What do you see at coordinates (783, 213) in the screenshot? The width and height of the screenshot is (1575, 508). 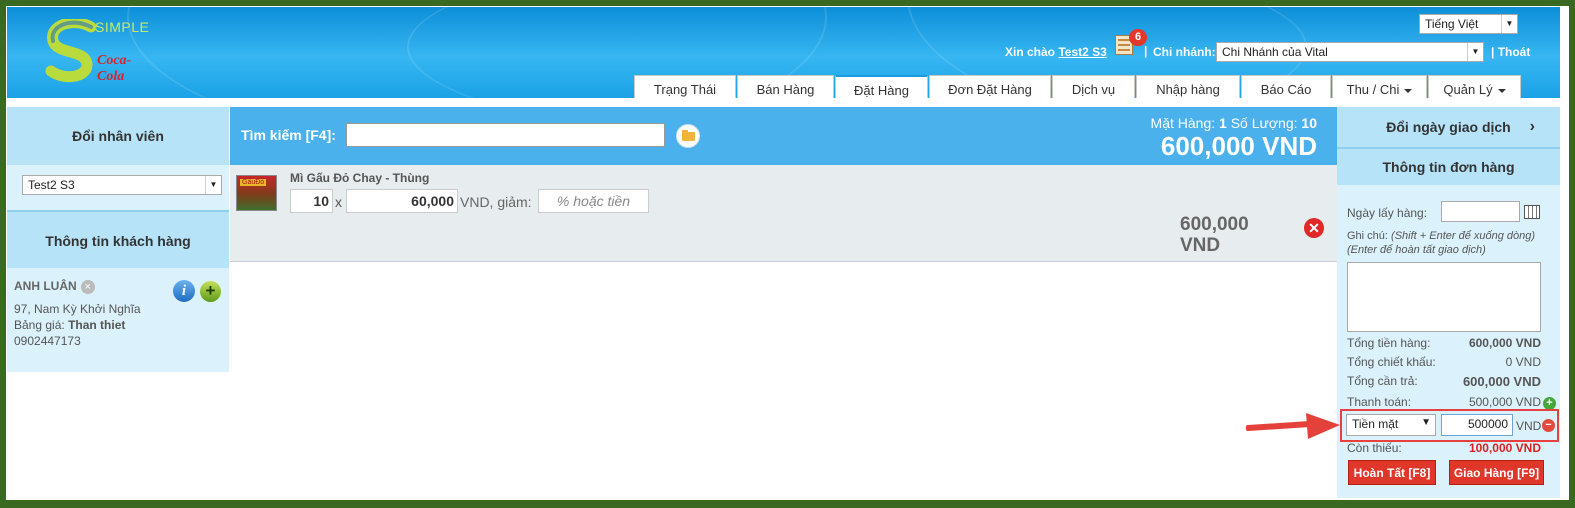 I see `list-item: GấuĐỏ Mì Gấu Đỏ Chay - Thùng` at bounding box center [783, 213].